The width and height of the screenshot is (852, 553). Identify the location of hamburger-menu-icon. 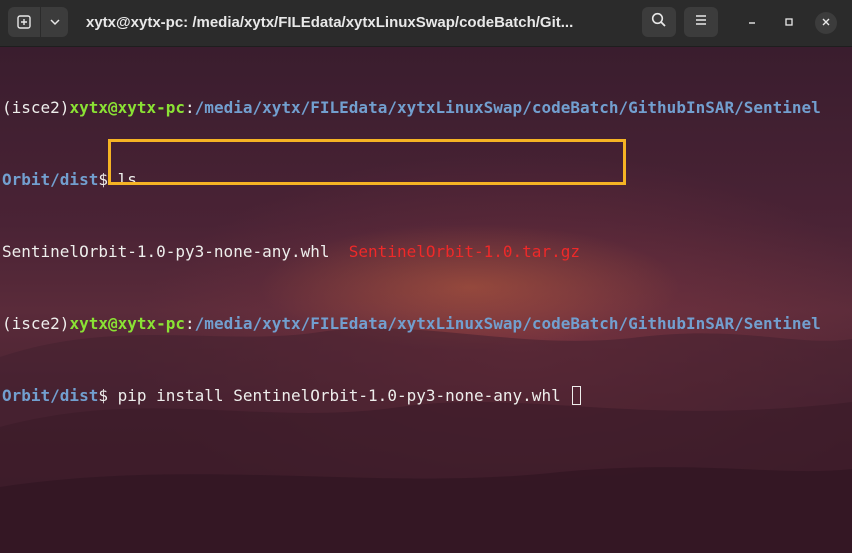
(701, 22).